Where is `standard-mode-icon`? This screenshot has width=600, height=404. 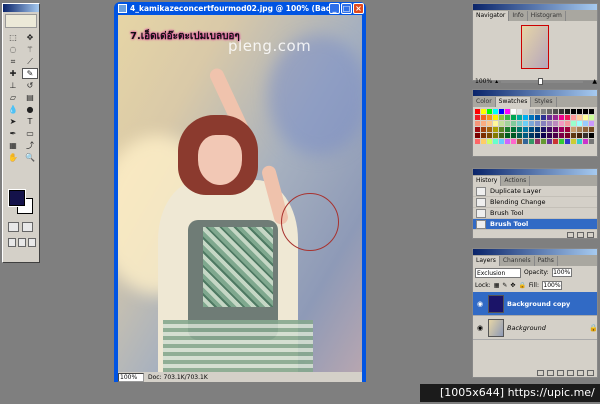 standard-mode-icon is located at coordinates (13, 227).